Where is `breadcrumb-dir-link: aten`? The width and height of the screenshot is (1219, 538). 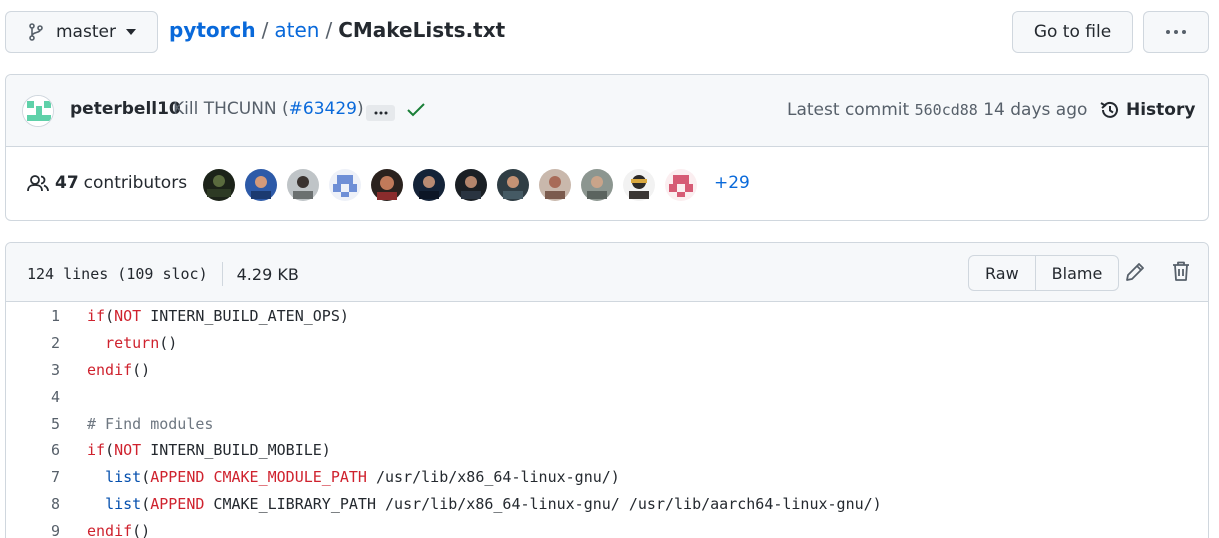 breadcrumb-dir-link: aten is located at coordinates (296, 30).